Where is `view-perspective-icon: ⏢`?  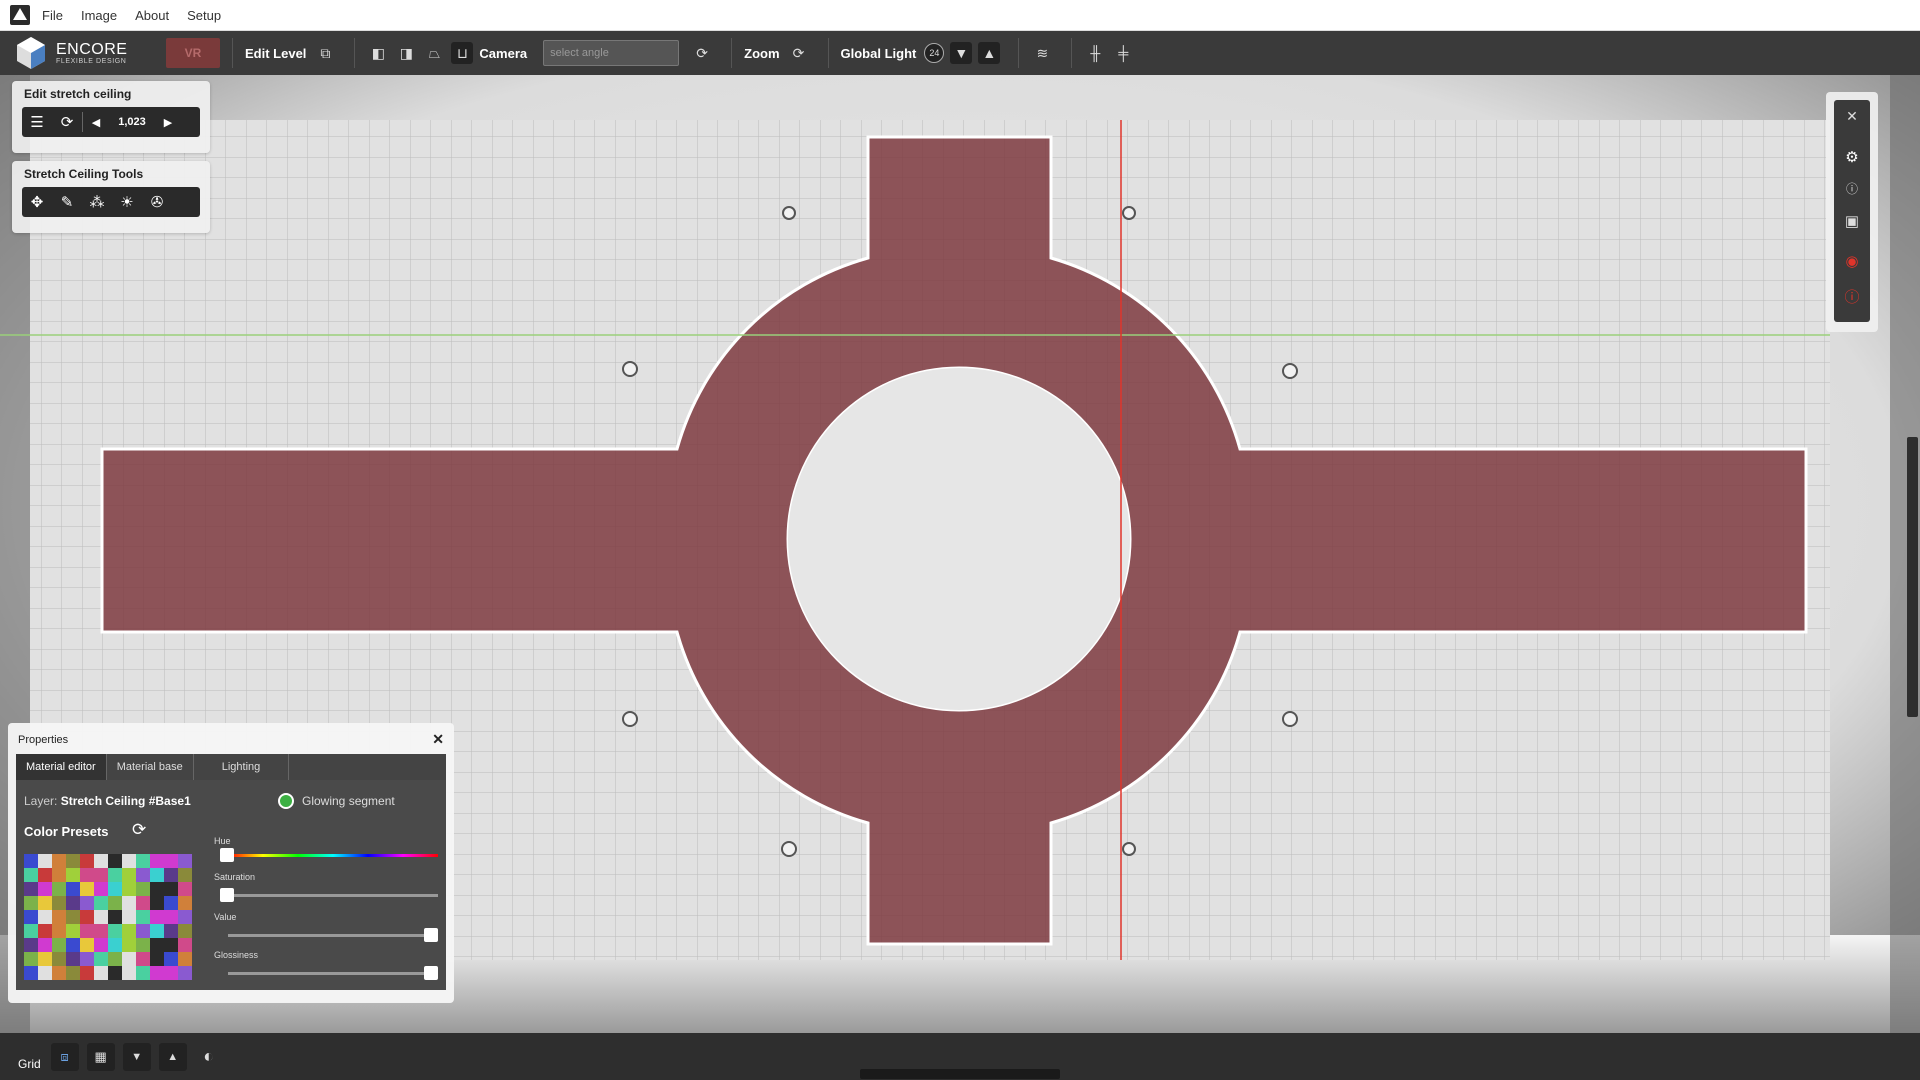
view-perspective-icon: ⏢ is located at coordinates (434, 53).